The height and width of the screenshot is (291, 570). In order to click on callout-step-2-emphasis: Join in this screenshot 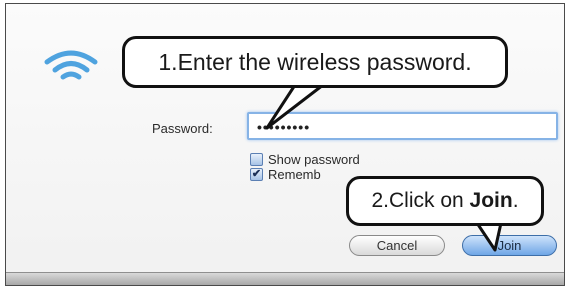, I will do `click(491, 200)`.